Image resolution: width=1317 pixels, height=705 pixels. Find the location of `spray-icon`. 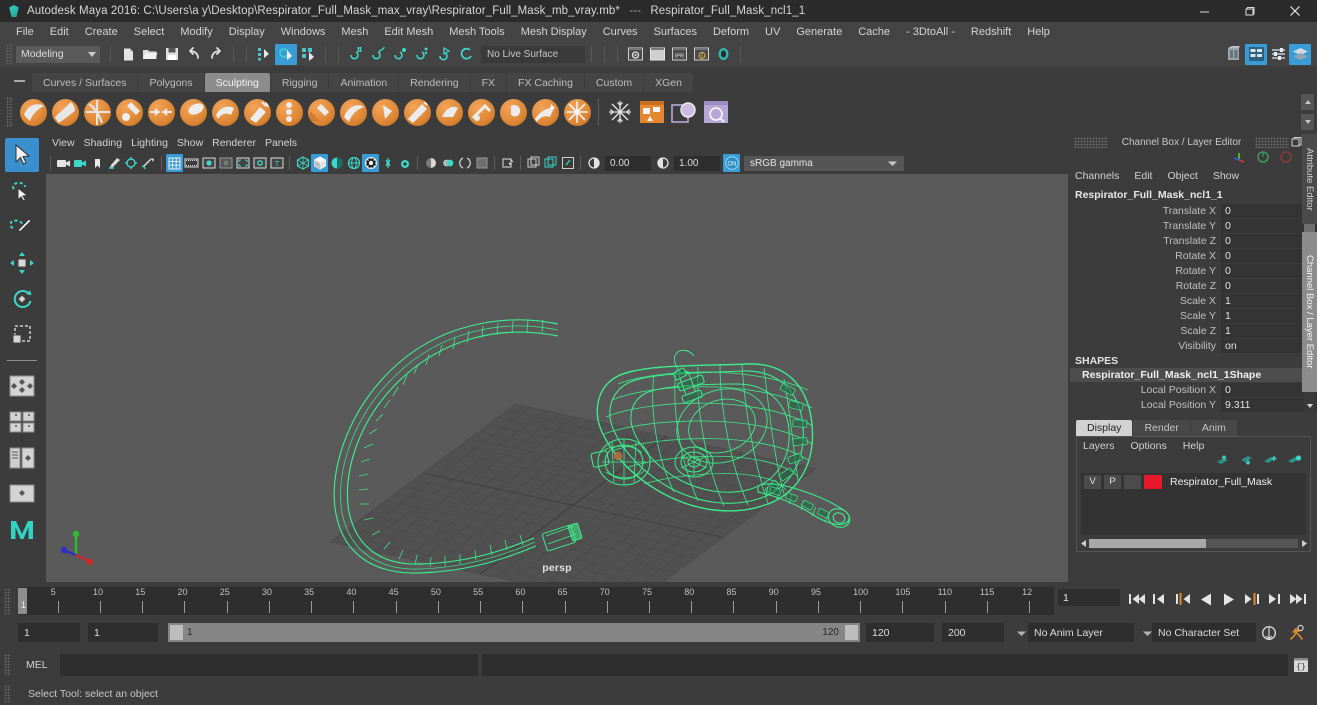

spray-icon is located at coordinates (257, 112).